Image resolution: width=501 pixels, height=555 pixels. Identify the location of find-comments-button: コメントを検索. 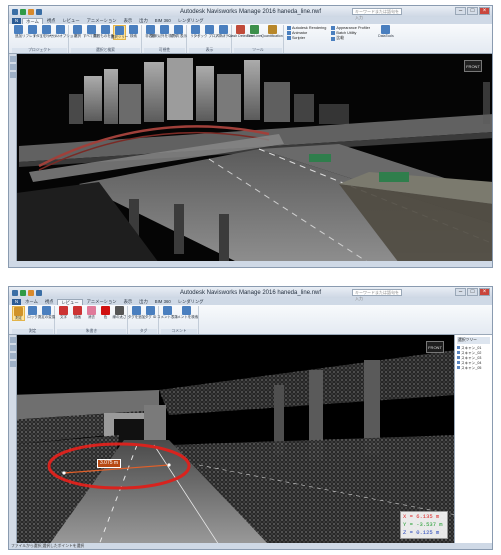
(186, 312).